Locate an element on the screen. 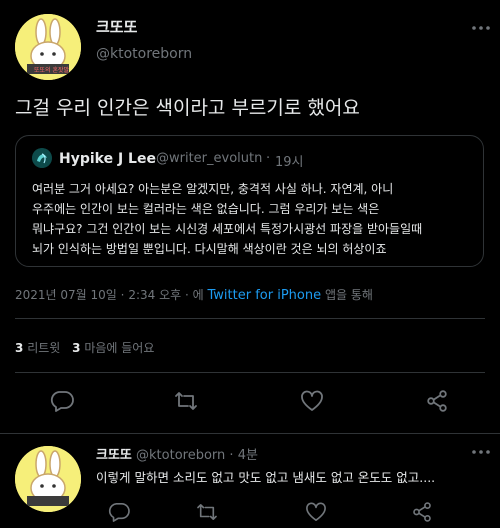 The image size is (500, 528). tweet-date: 2021년 07월 10일 is located at coordinates (66, 295).